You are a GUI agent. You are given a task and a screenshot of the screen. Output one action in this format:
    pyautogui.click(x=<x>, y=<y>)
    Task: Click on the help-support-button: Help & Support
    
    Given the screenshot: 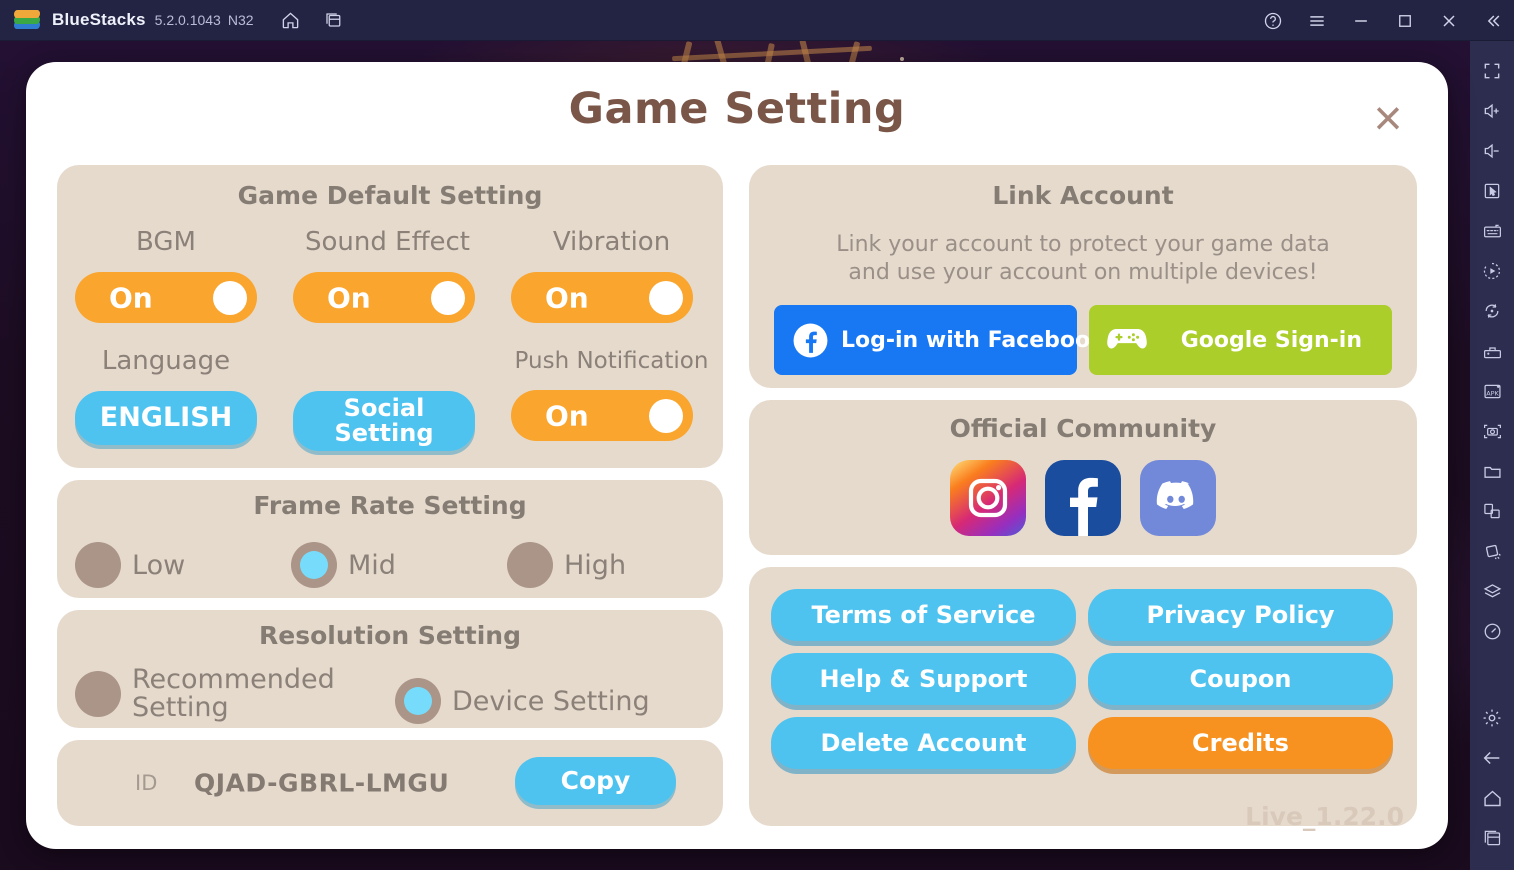 What is the action you would take?
    pyautogui.click(x=923, y=679)
    